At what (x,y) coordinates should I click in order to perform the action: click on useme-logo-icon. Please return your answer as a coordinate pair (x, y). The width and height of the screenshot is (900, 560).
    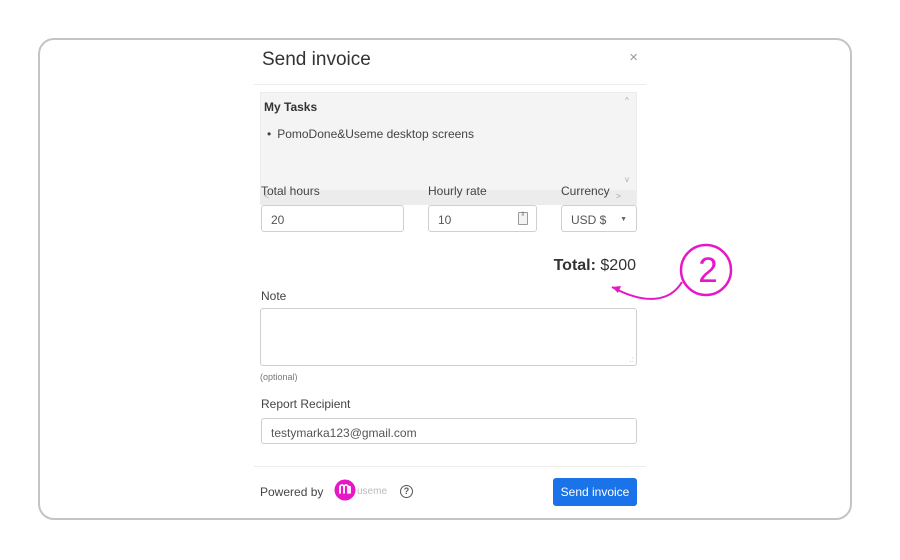
    Looking at the image, I should click on (345, 490).